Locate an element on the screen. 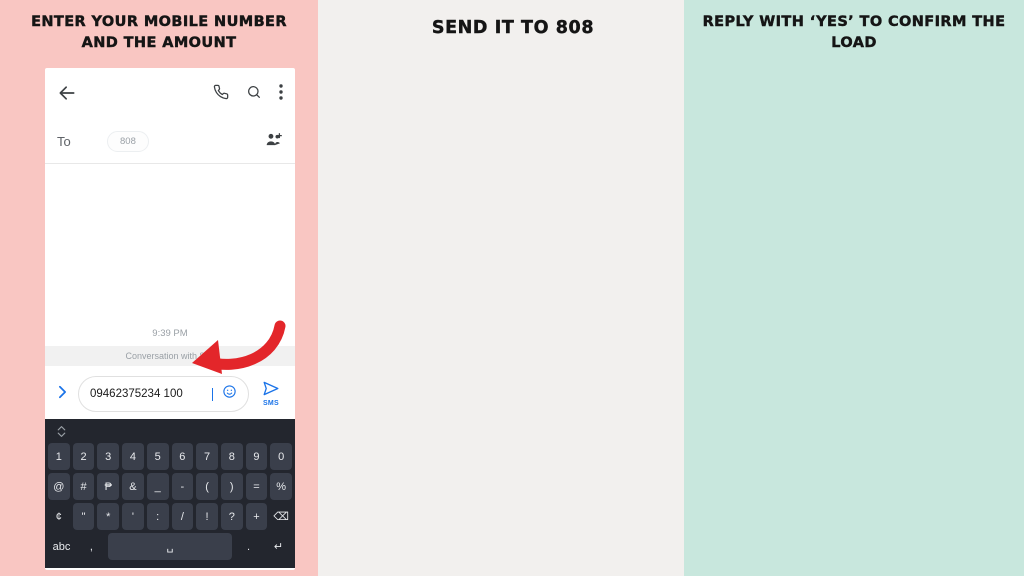  key-label: abc is located at coordinates (61, 546).